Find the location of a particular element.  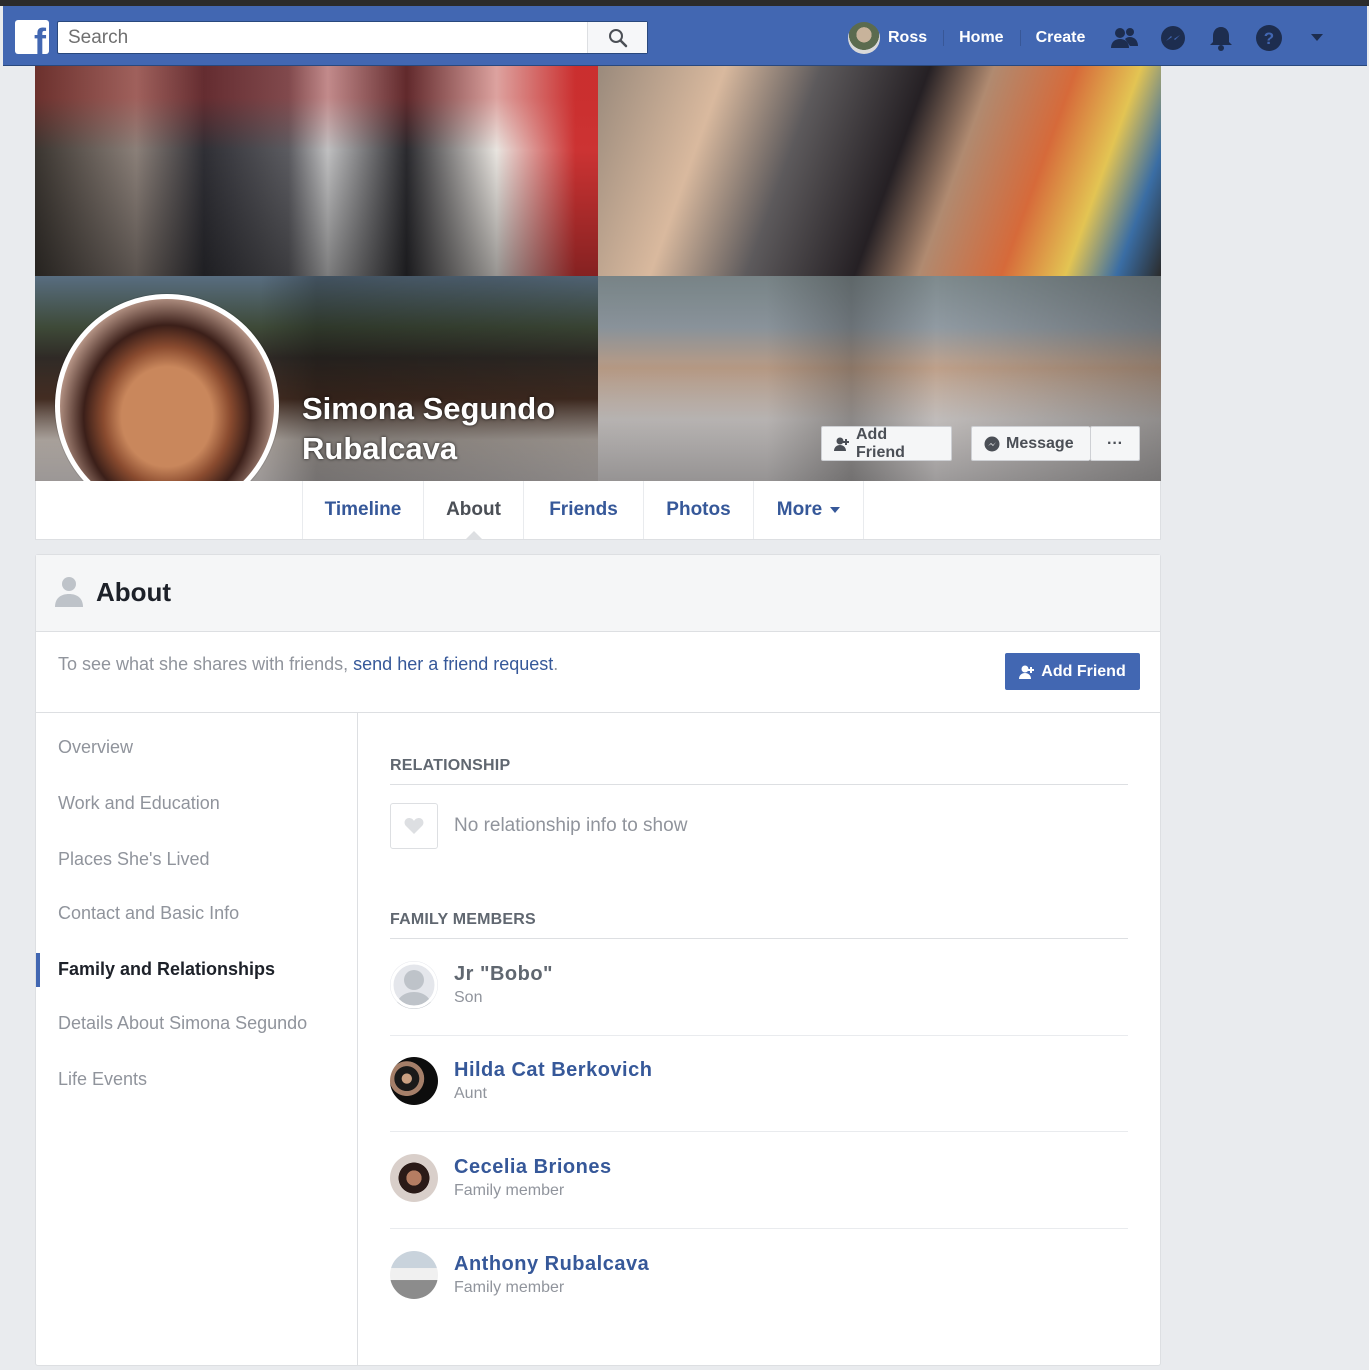

add-friend-button: Add Friend is located at coordinates (886, 443).